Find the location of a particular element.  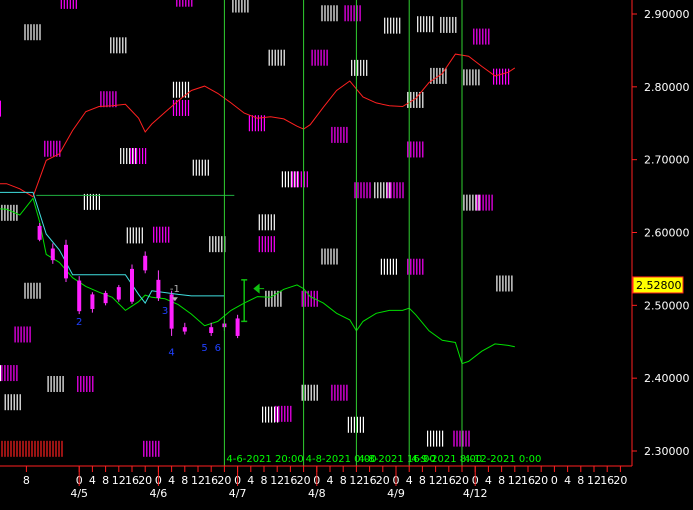

y-axis-tick-label: 2.50000 is located at coordinates (667, 305).